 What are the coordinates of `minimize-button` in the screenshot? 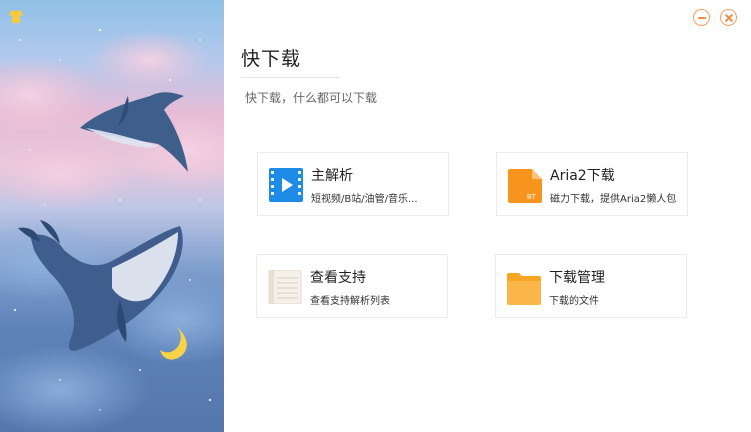 It's located at (701, 17).